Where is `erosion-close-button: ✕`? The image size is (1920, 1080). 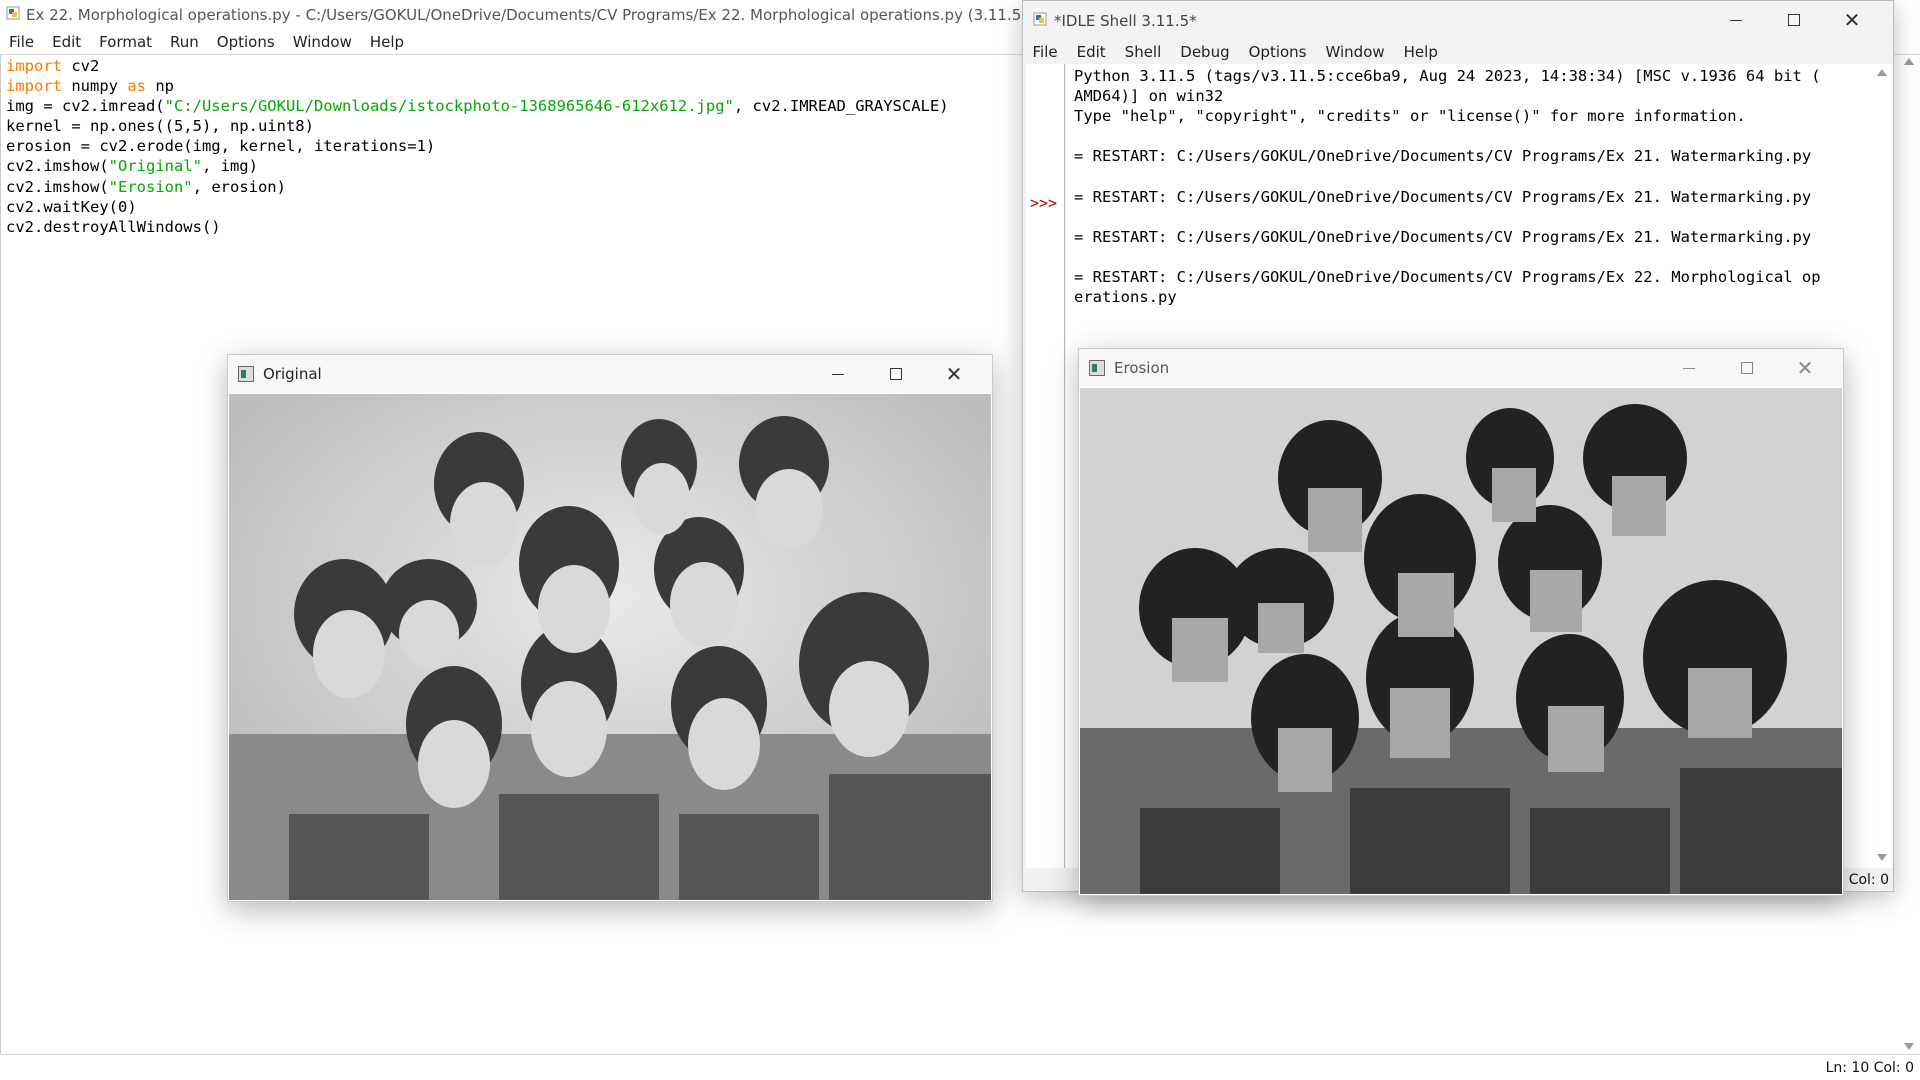
erosion-close-button: ✕ is located at coordinates (1805, 368).